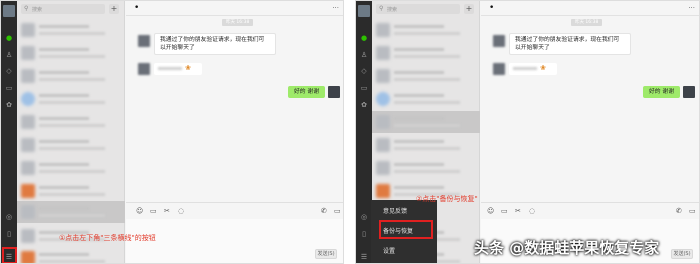 Image resolution: width=700 pixels, height=264 pixels. I want to click on watermark: 头条 @数据蛙苹果恢复专家, so click(567, 248).